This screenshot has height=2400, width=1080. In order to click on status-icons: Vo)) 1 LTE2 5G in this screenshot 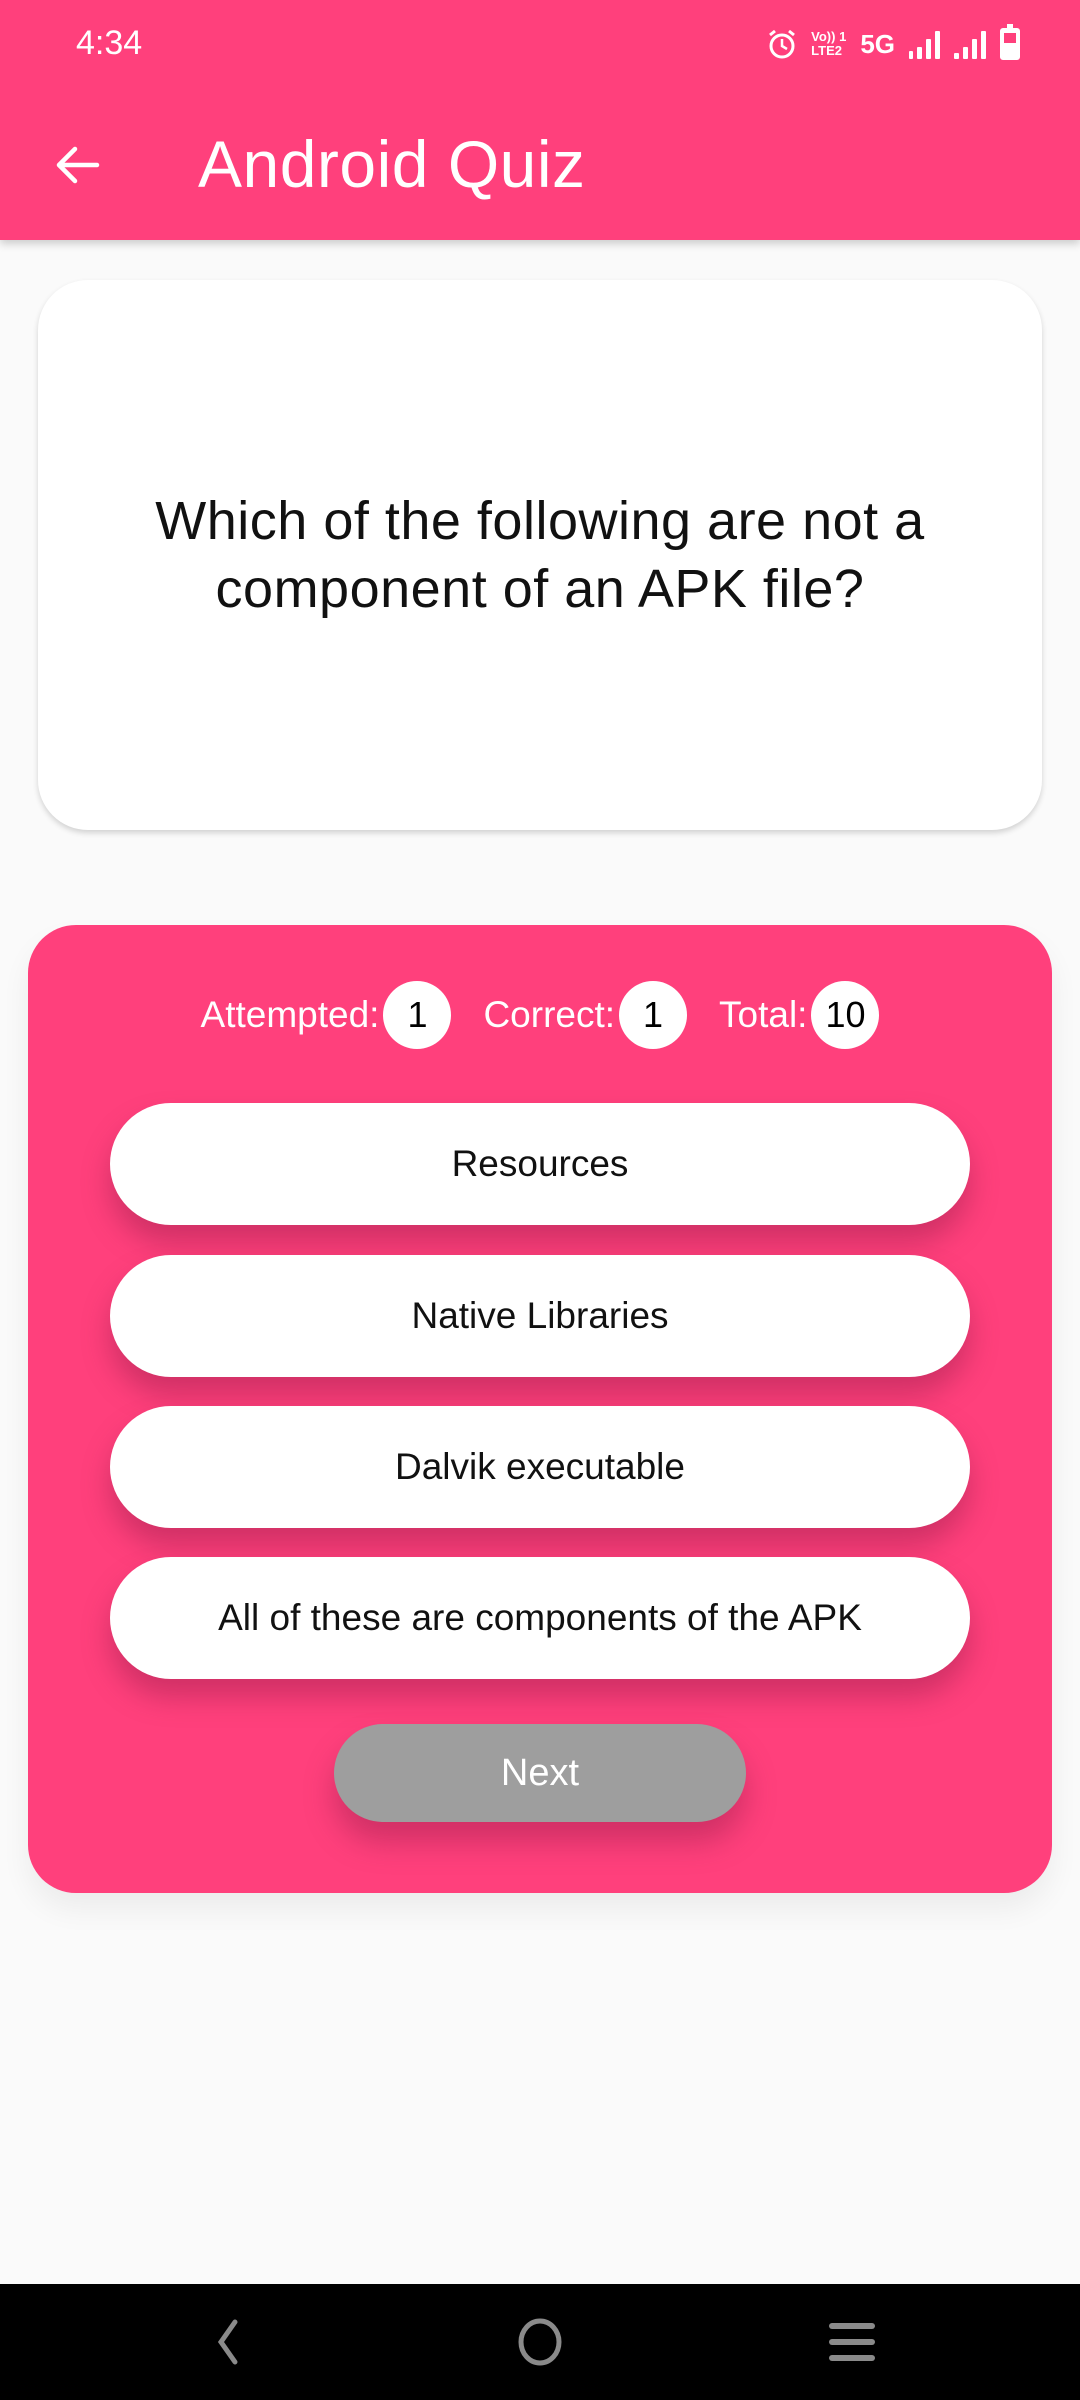, I will do `click(893, 44)`.